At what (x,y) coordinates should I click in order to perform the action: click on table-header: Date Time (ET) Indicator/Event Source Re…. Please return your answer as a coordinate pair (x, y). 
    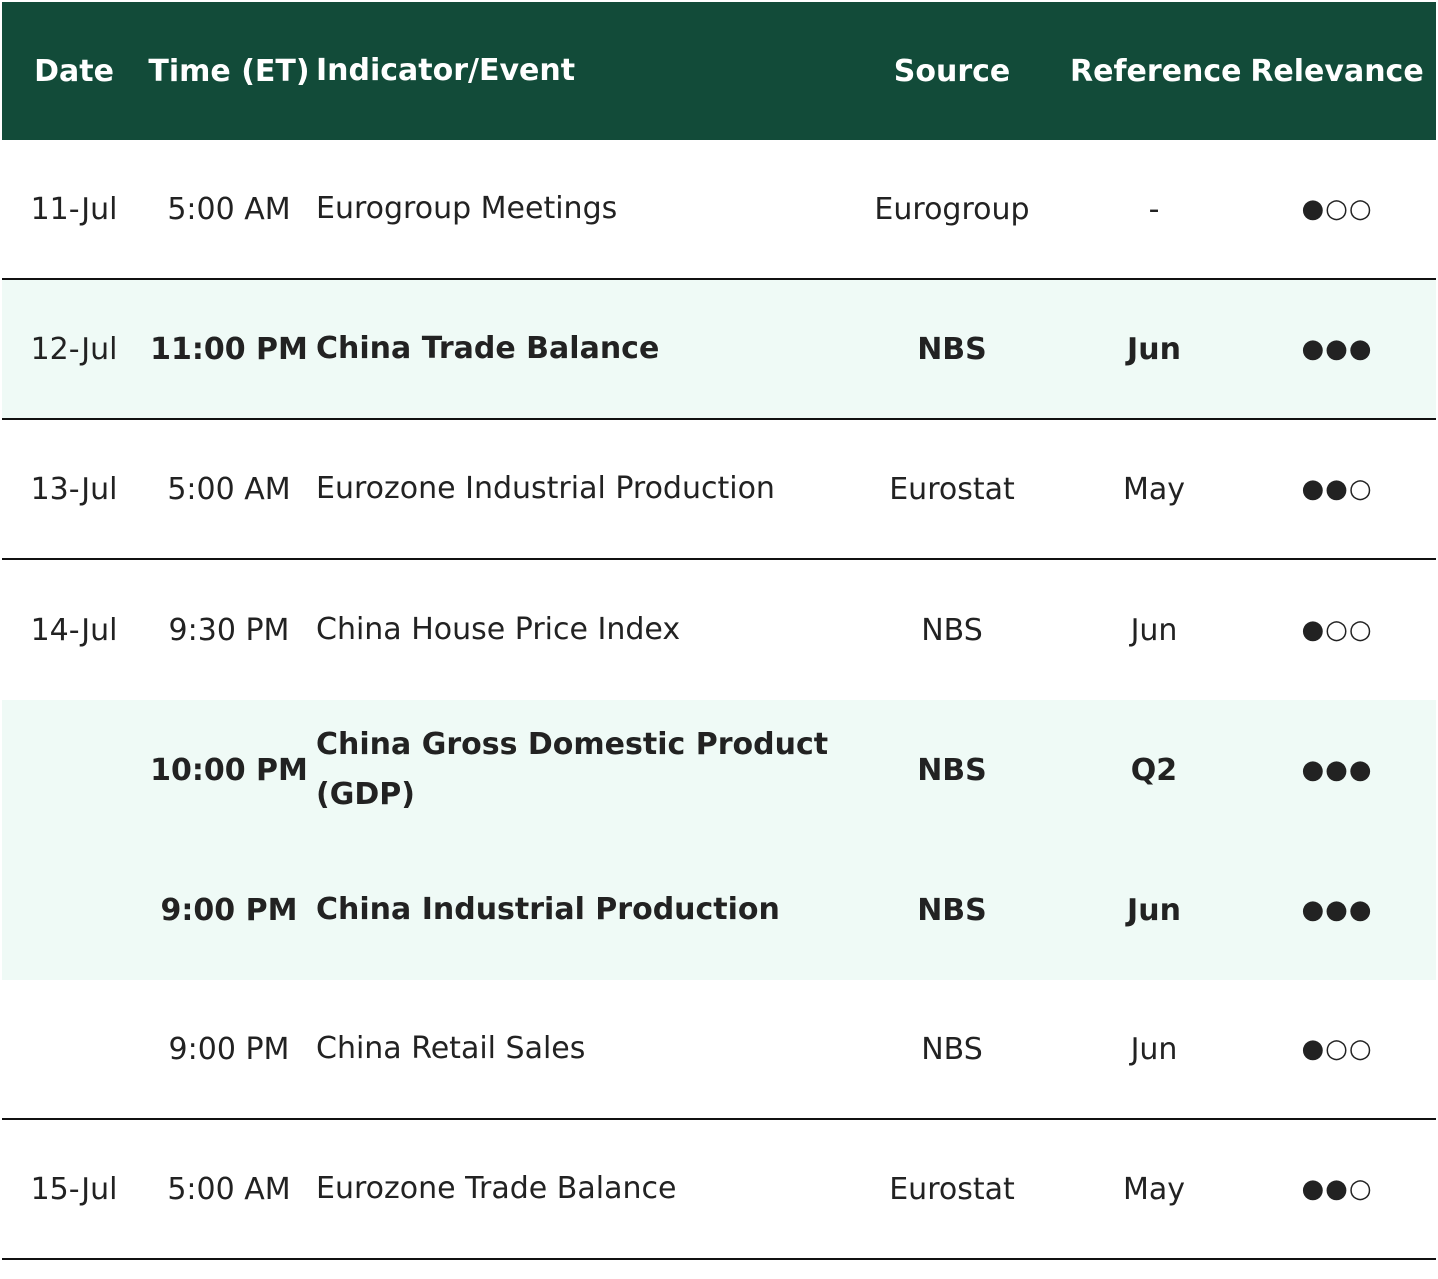
    Looking at the image, I should click on (719, 71).